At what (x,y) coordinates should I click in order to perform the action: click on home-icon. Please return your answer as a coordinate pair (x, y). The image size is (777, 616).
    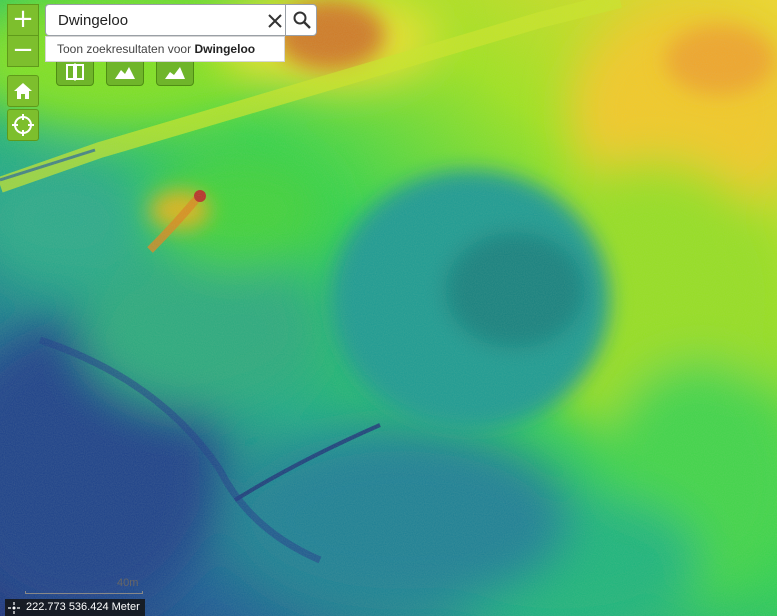
    Looking at the image, I should click on (23, 91).